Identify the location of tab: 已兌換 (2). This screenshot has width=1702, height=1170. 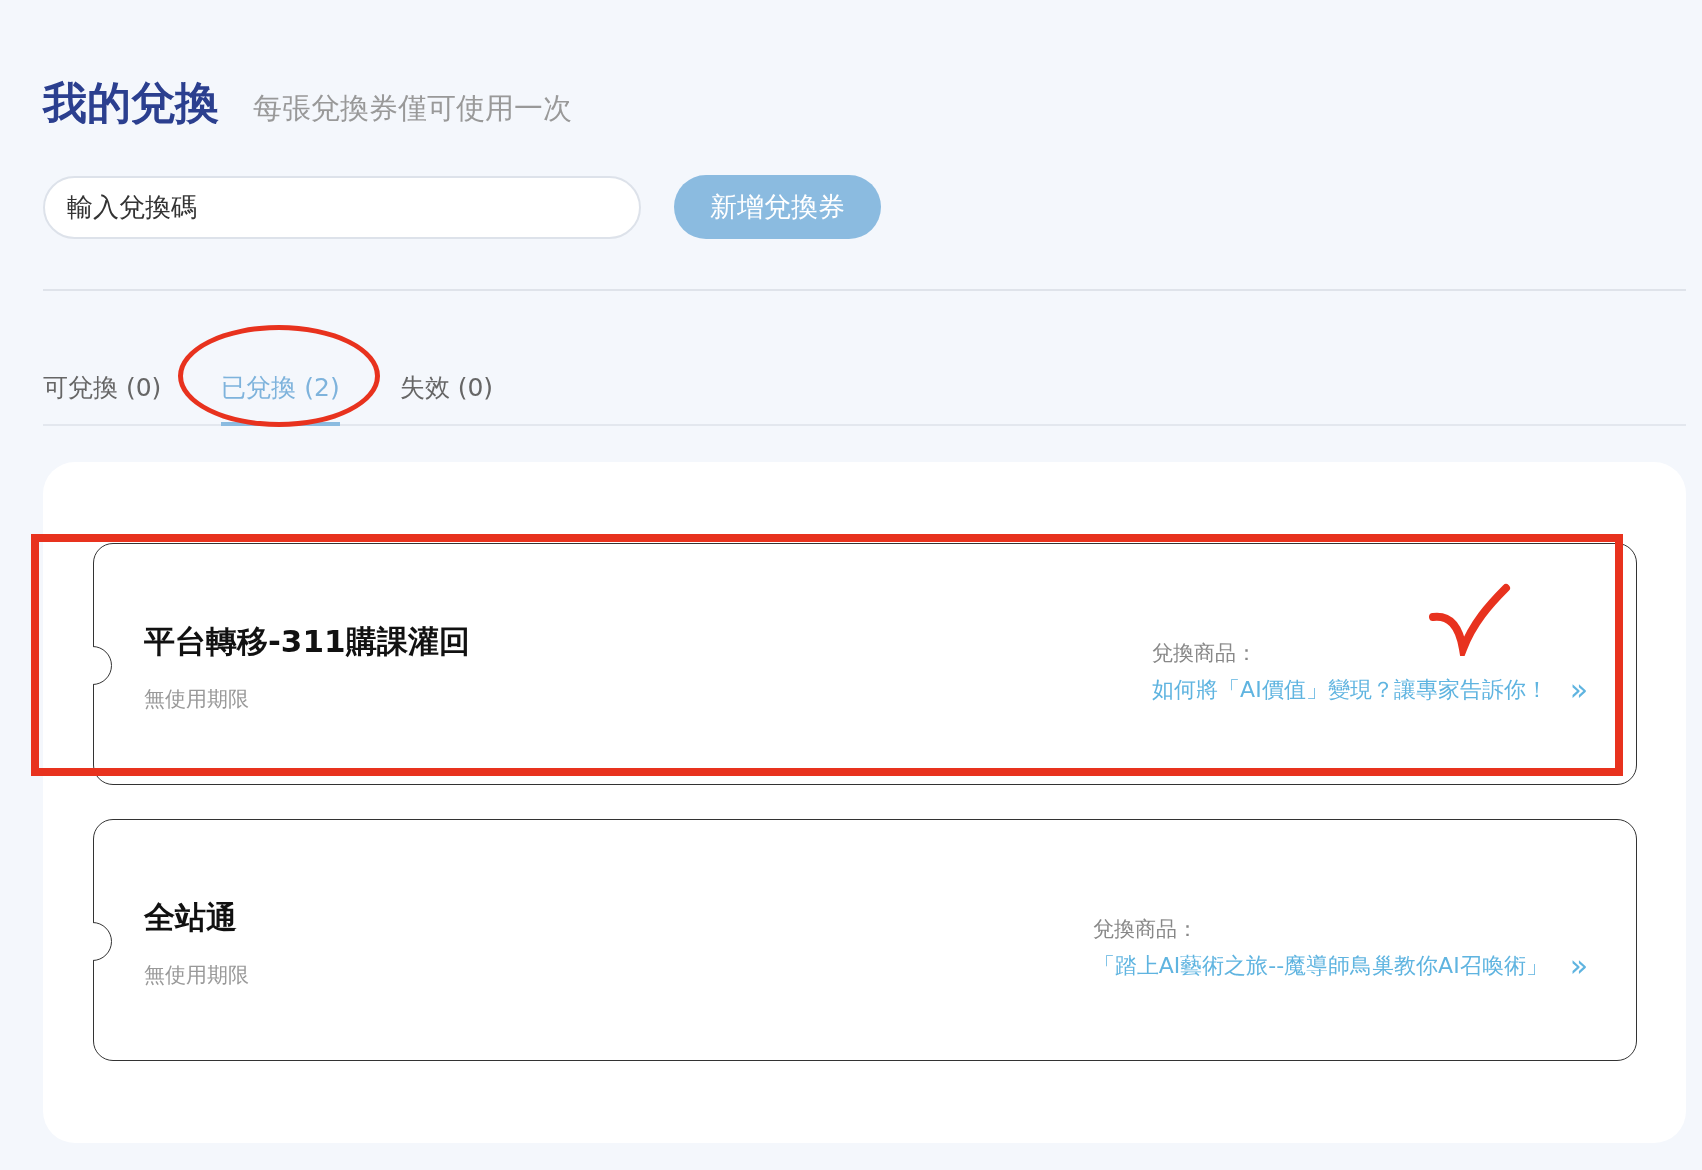
(280, 394).